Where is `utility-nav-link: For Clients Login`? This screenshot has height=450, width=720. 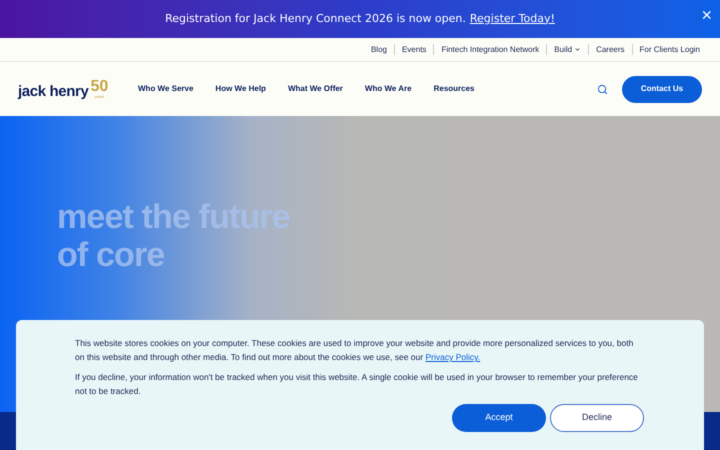 utility-nav-link: For Clients Login is located at coordinates (670, 50).